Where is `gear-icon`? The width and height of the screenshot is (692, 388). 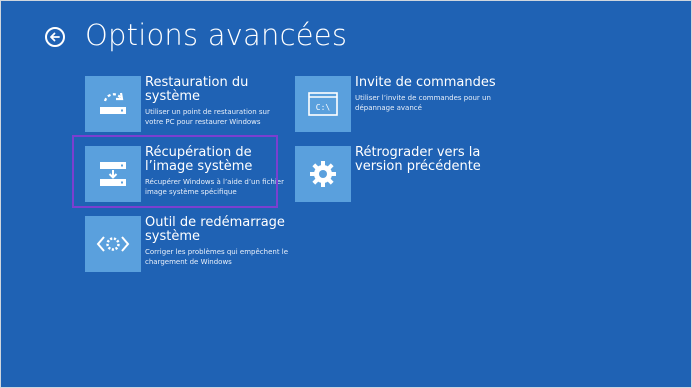
gear-icon is located at coordinates (323, 174).